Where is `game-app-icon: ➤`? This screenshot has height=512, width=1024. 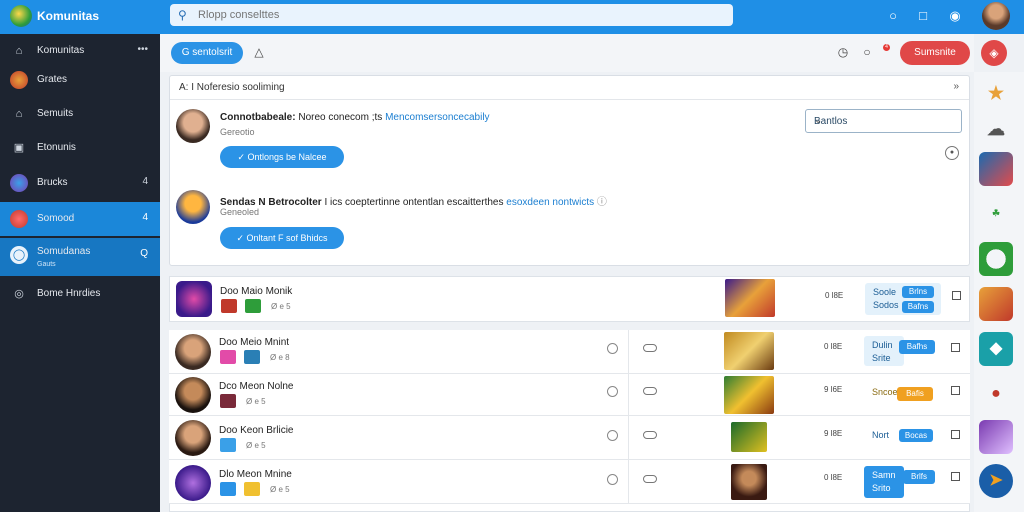 game-app-icon: ➤ is located at coordinates (996, 481).